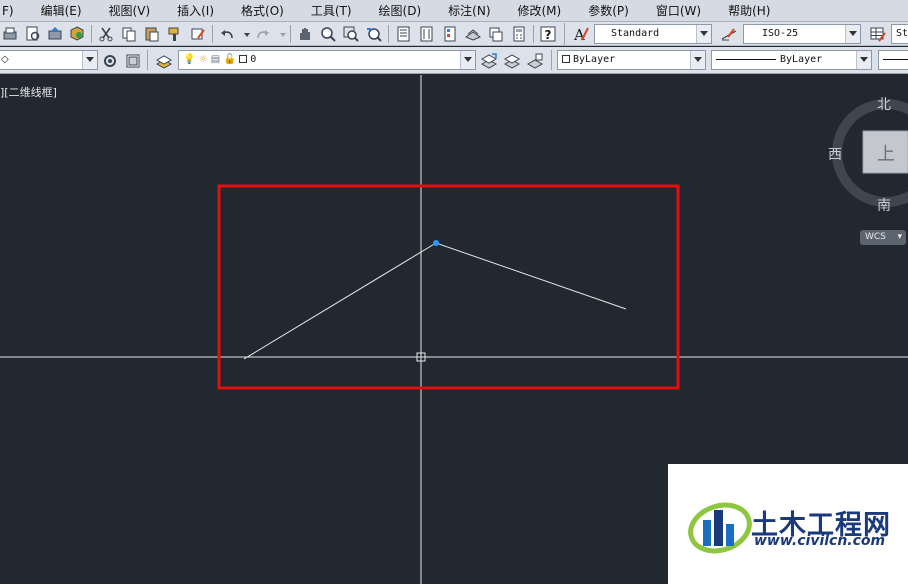 The width and height of the screenshot is (908, 584). I want to click on layer-previous-icon, so click(512, 61).